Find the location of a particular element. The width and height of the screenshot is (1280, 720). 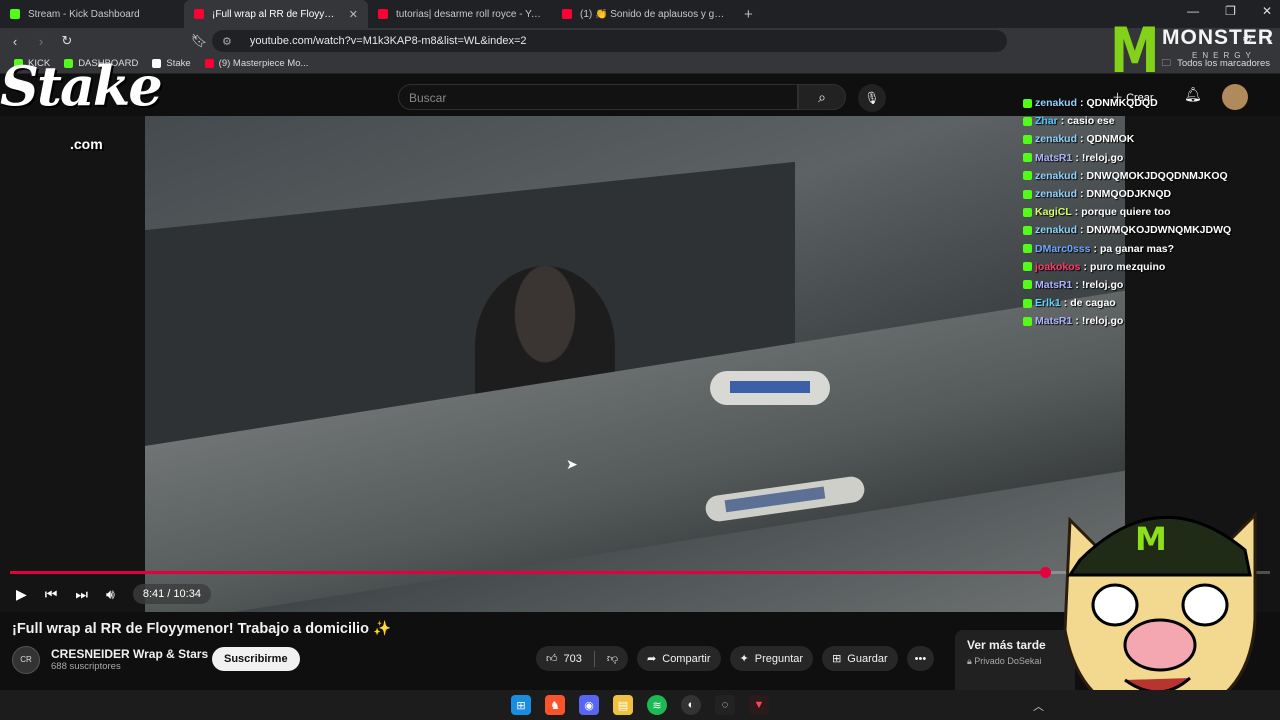

chat-text: puro mezquino is located at coordinates (1128, 266).